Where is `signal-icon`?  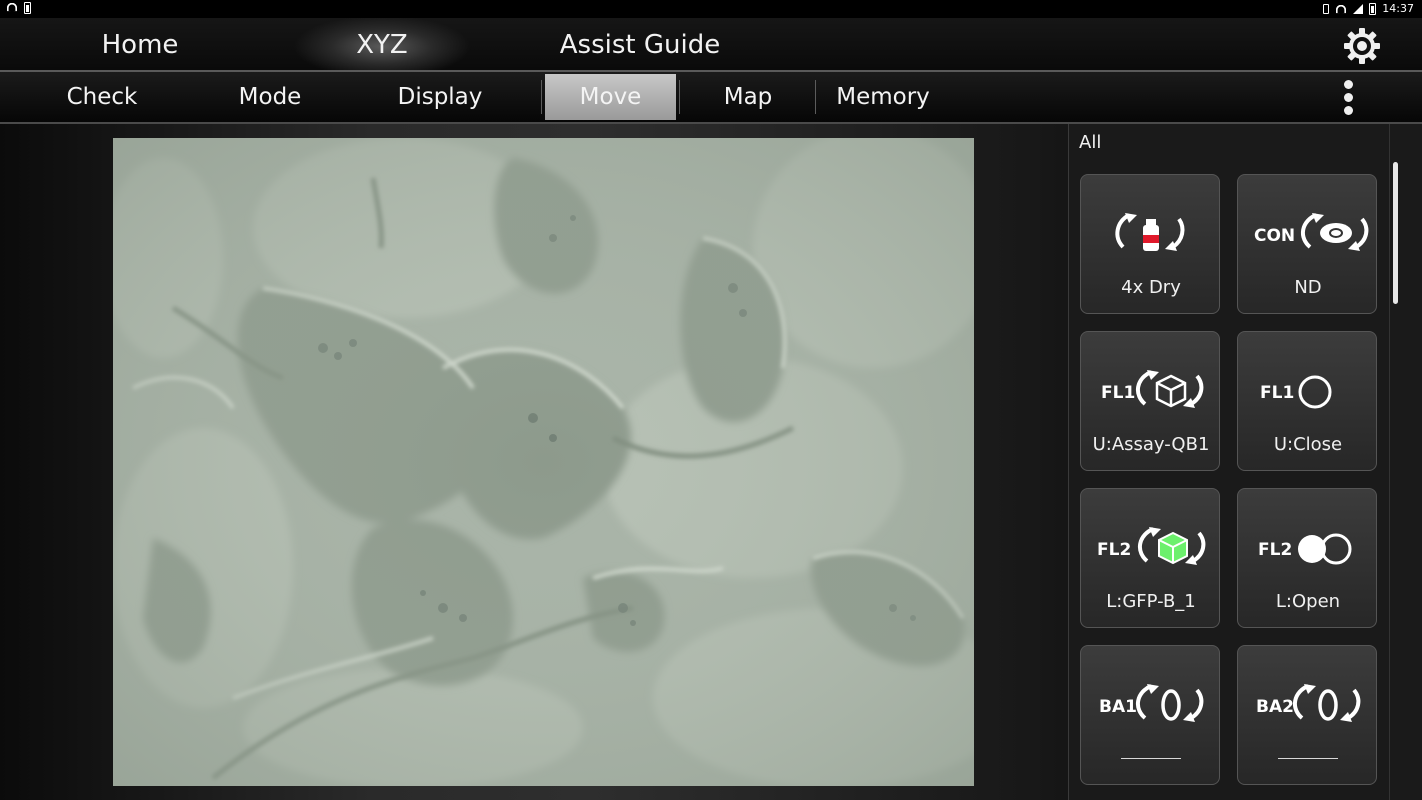
signal-icon is located at coordinates (1358, 8).